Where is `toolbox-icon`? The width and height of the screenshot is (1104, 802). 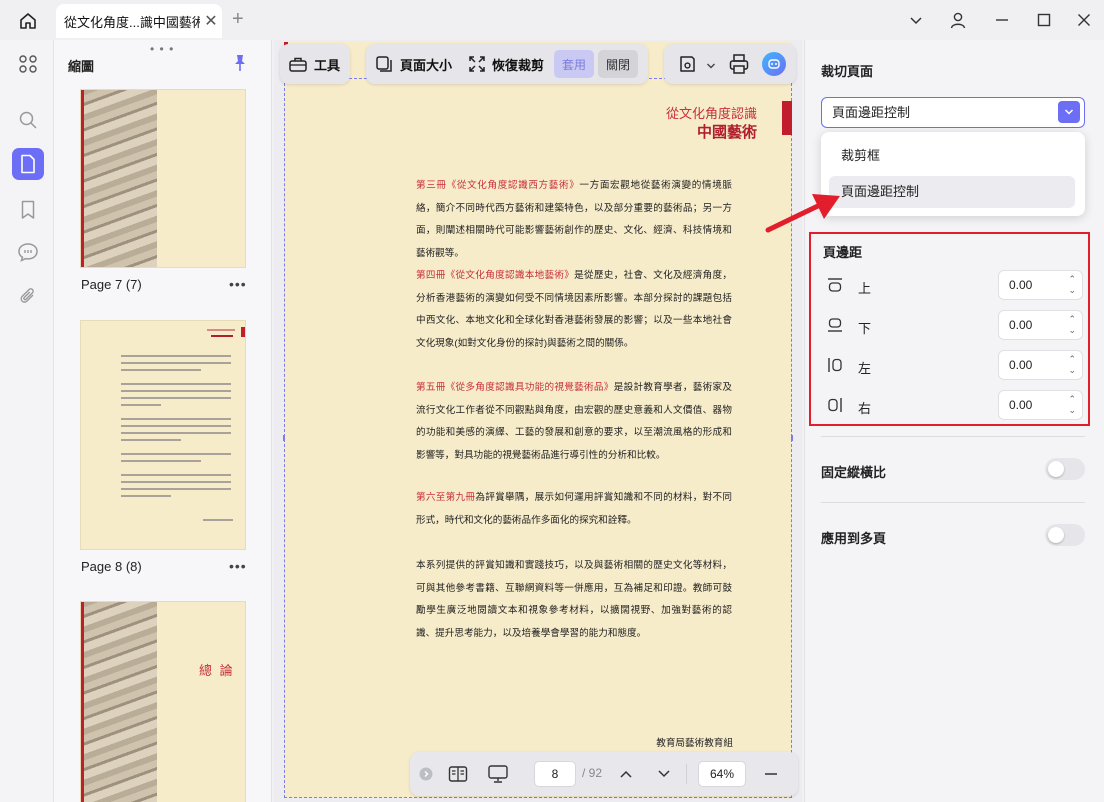
toolbox-icon is located at coordinates (298, 64).